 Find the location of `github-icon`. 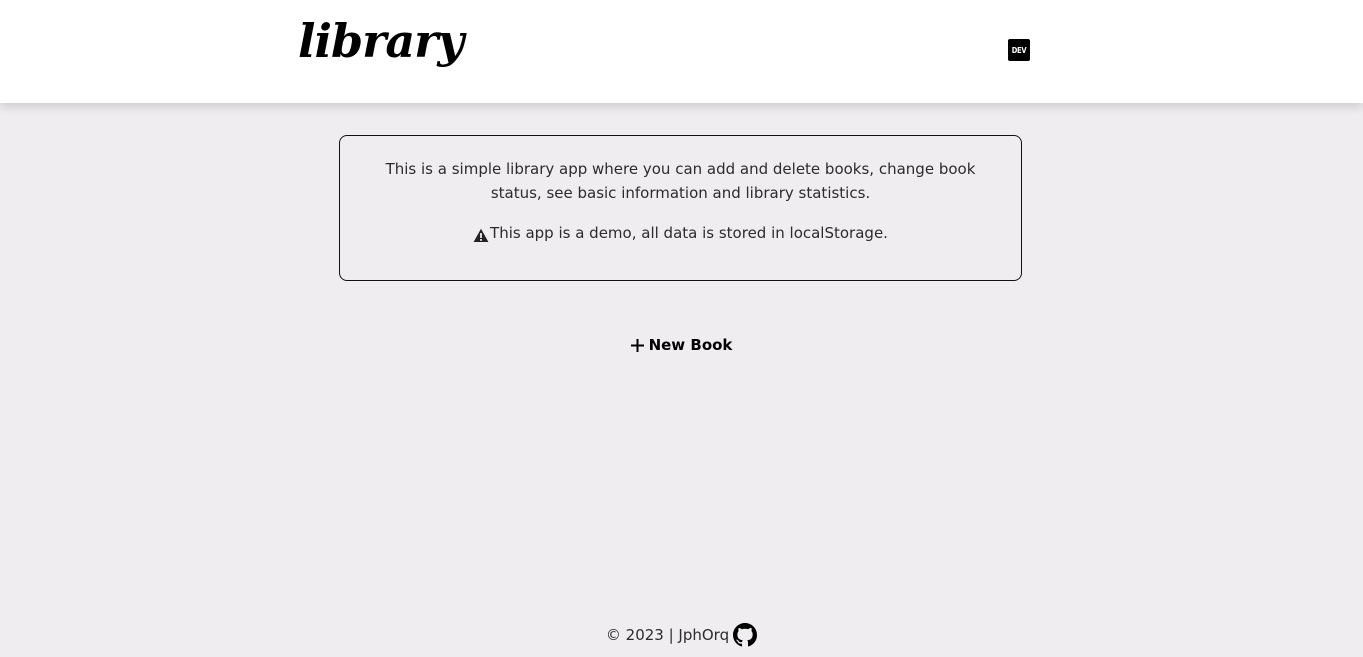

github-icon is located at coordinates (745, 635).